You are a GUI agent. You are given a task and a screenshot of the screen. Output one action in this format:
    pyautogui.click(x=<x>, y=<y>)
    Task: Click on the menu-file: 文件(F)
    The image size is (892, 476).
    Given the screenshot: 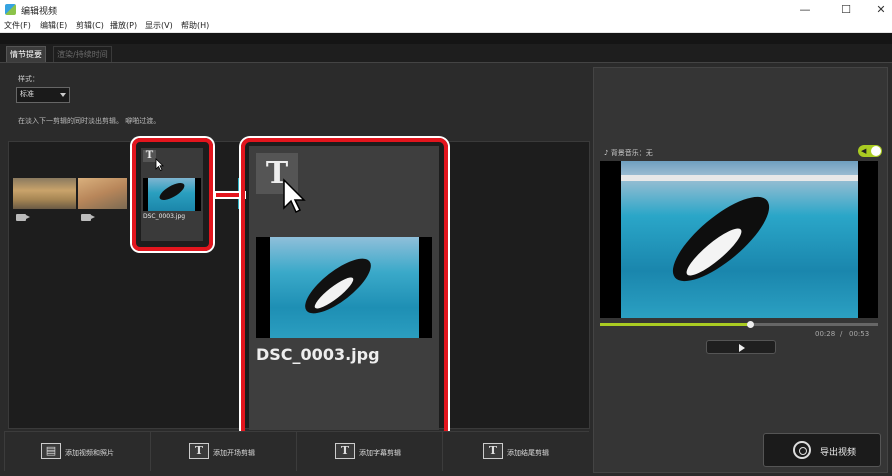 What is the action you would take?
    pyautogui.click(x=17, y=26)
    